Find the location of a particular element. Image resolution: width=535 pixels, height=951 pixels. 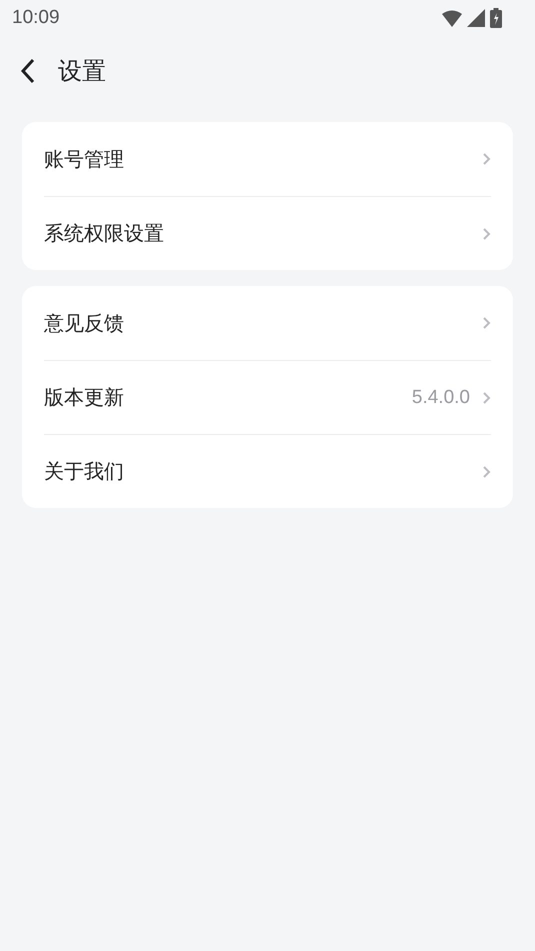

version-number: 5.4.0.0 is located at coordinates (441, 397).